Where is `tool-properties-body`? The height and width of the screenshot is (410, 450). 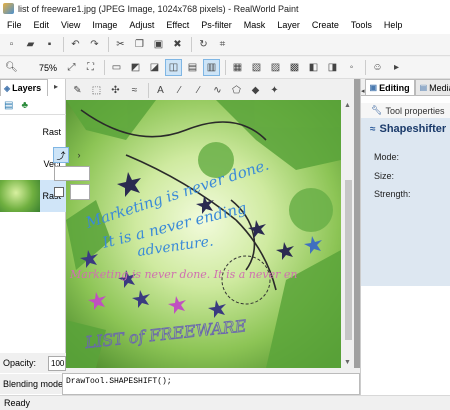
tool-properties-body is located at coordinates (405, 202).